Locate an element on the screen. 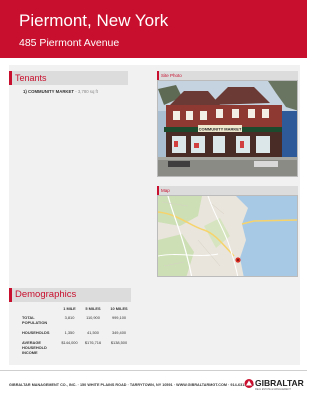 Image resolution: width=320 pixels, height=407 pixels. gibraltar-logo: GIBRALTAR REAL ESTATE & MANAGEMENT is located at coordinates (275, 387).